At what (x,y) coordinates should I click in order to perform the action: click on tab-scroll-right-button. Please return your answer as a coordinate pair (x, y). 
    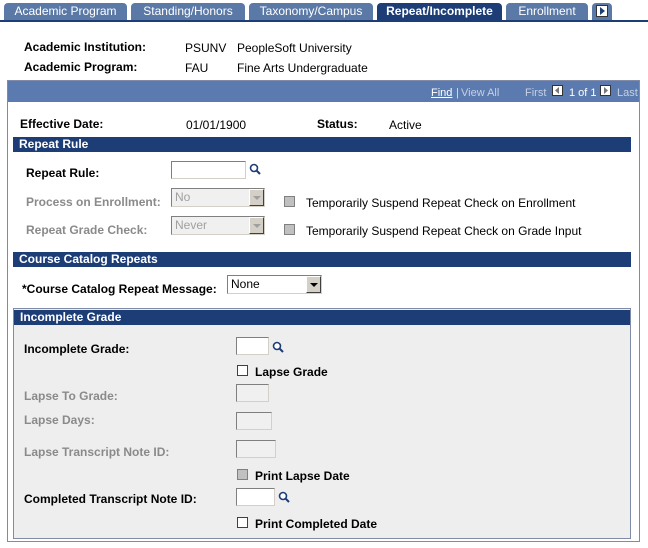
    Looking at the image, I should click on (602, 11).